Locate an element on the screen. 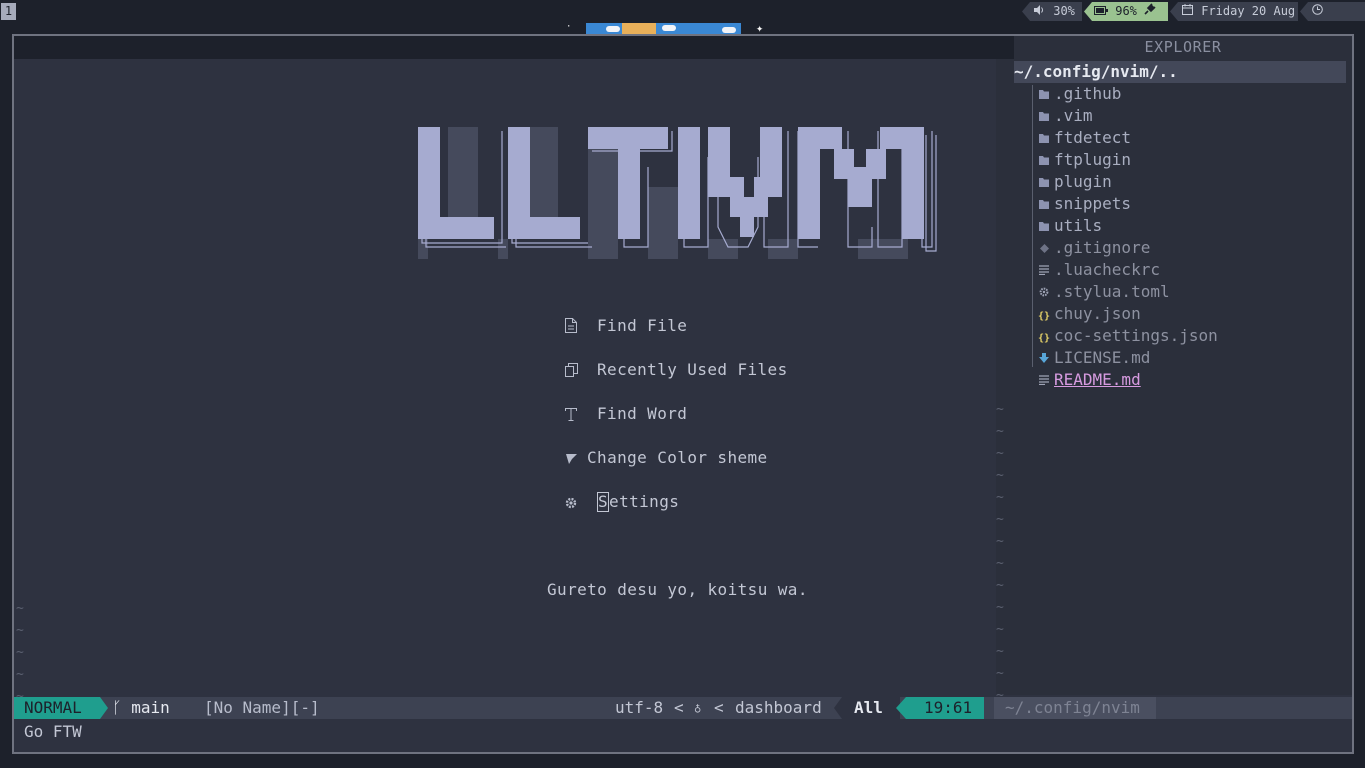 Image resolution: width=1365 pixels, height=768 pixels. explorer-item: snippets is located at coordinates (1082, 204).